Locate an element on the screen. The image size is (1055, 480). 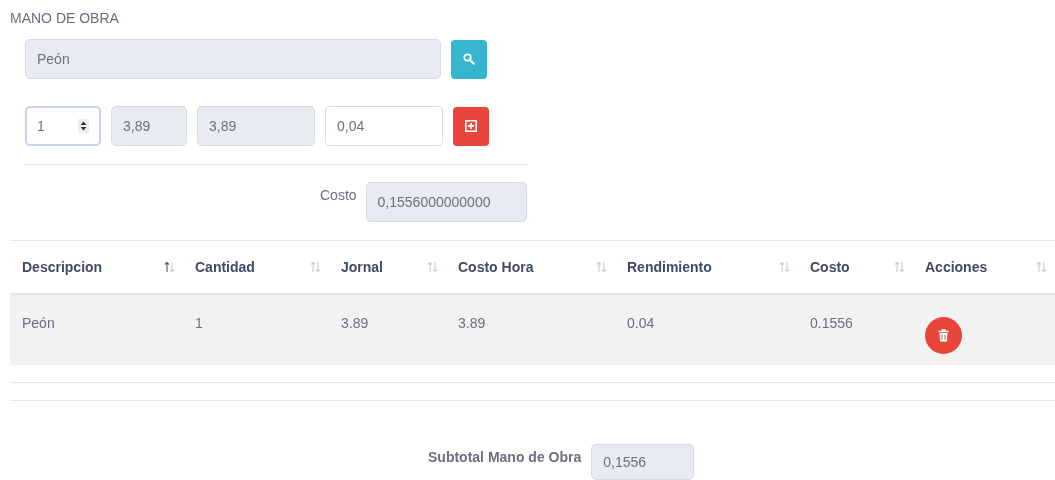
search-field: Peón is located at coordinates (233, 59).